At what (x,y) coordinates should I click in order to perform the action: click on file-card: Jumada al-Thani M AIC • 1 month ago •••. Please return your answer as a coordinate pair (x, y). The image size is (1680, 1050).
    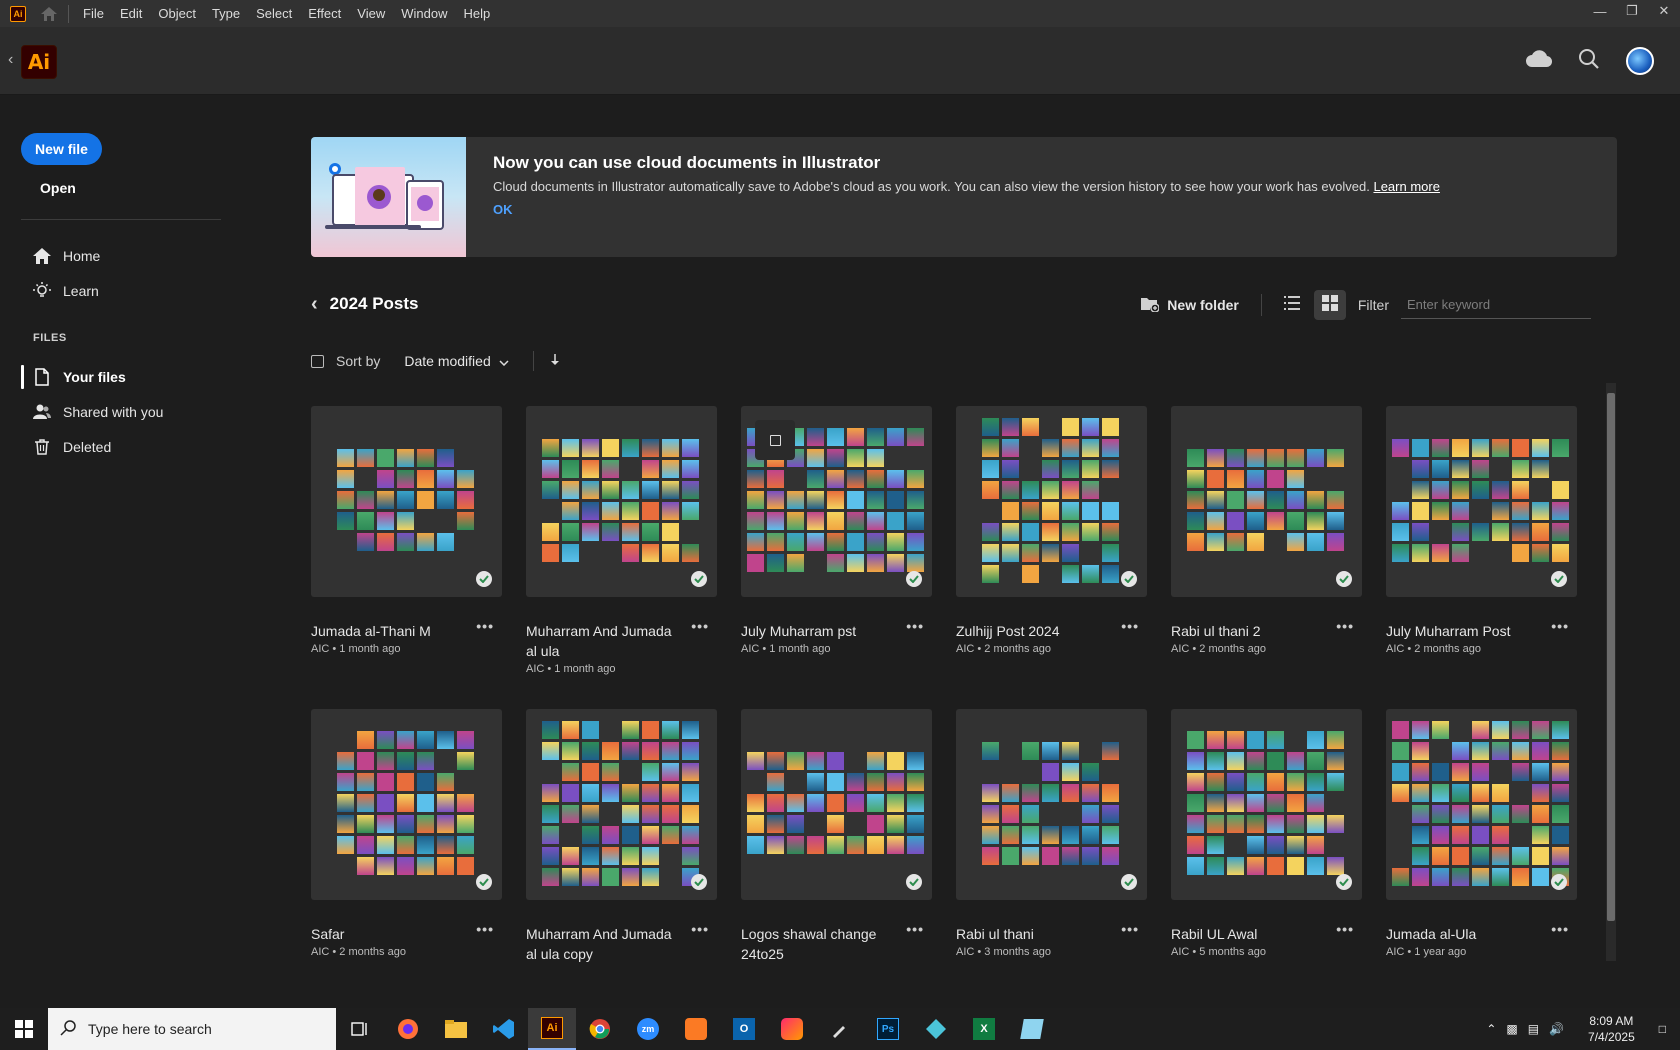
    Looking at the image, I should click on (406, 530).